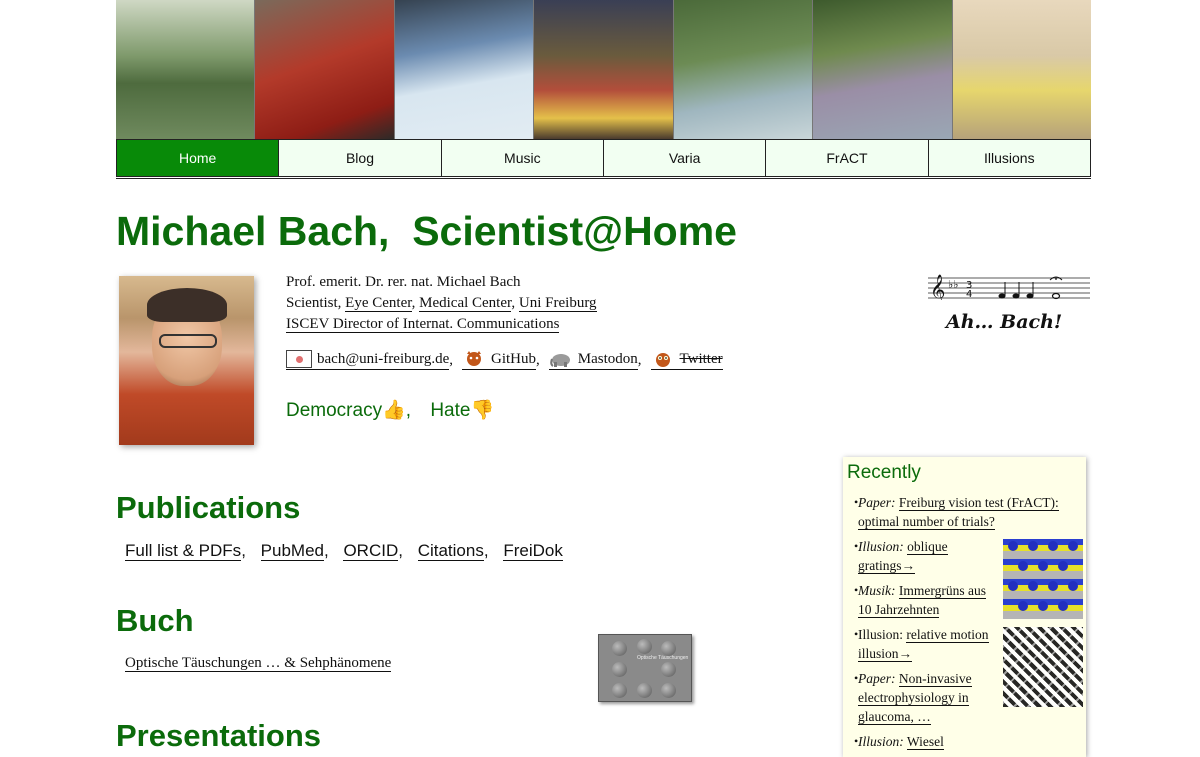  I want to click on twitter-link: Twitter, so click(686, 360).